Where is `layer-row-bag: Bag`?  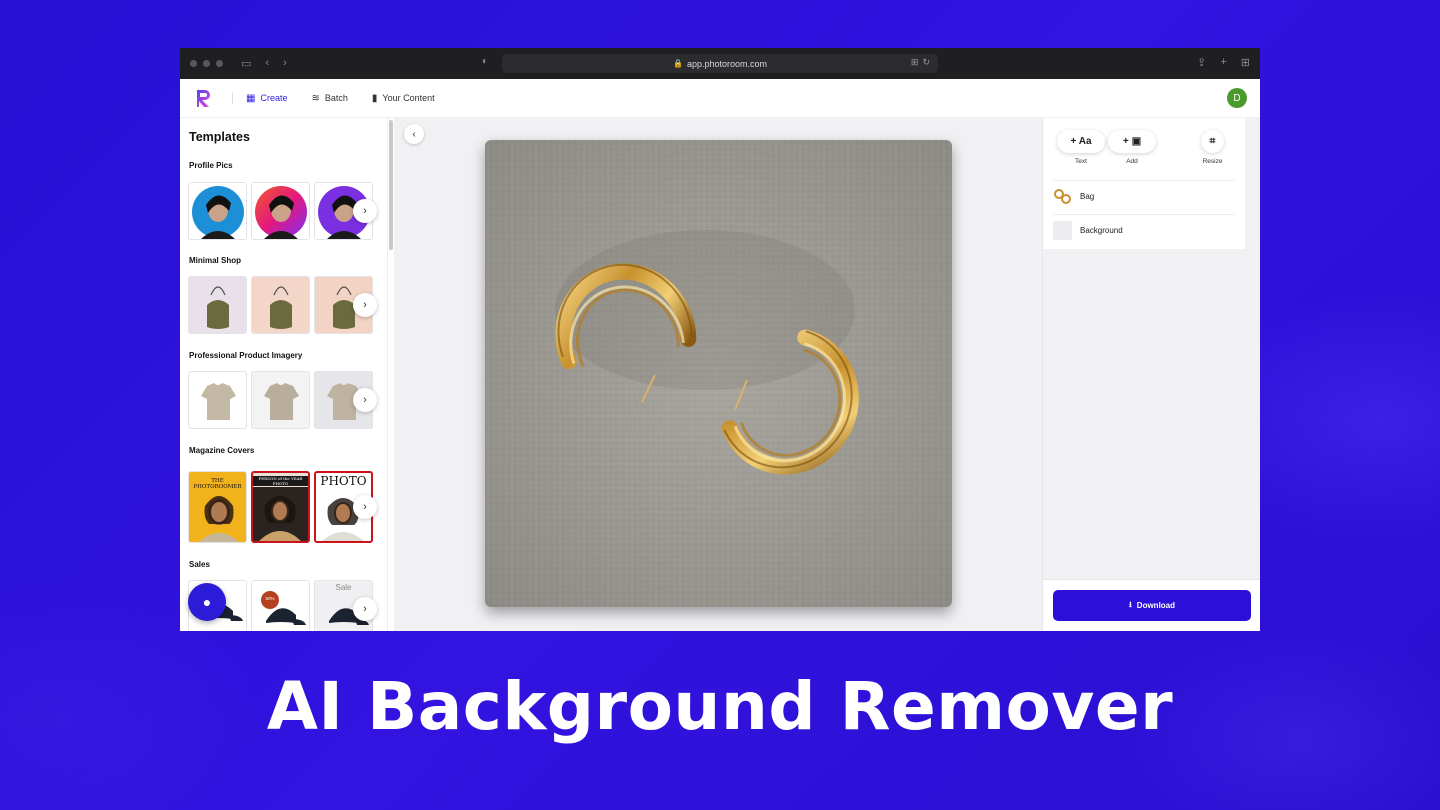
layer-row-bag: Bag is located at coordinates (1144, 196).